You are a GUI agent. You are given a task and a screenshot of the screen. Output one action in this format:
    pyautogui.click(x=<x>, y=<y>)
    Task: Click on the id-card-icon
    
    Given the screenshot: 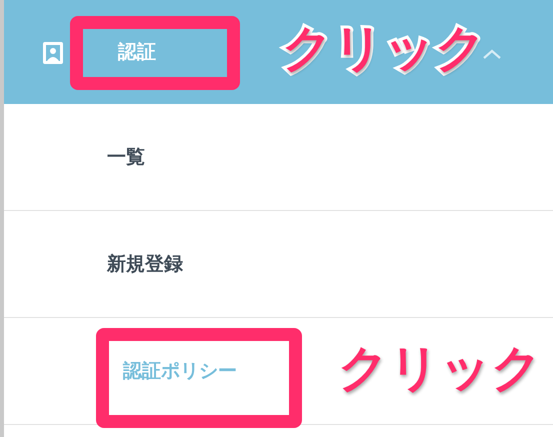 What is the action you would take?
    pyautogui.click(x=53, y=53)
    